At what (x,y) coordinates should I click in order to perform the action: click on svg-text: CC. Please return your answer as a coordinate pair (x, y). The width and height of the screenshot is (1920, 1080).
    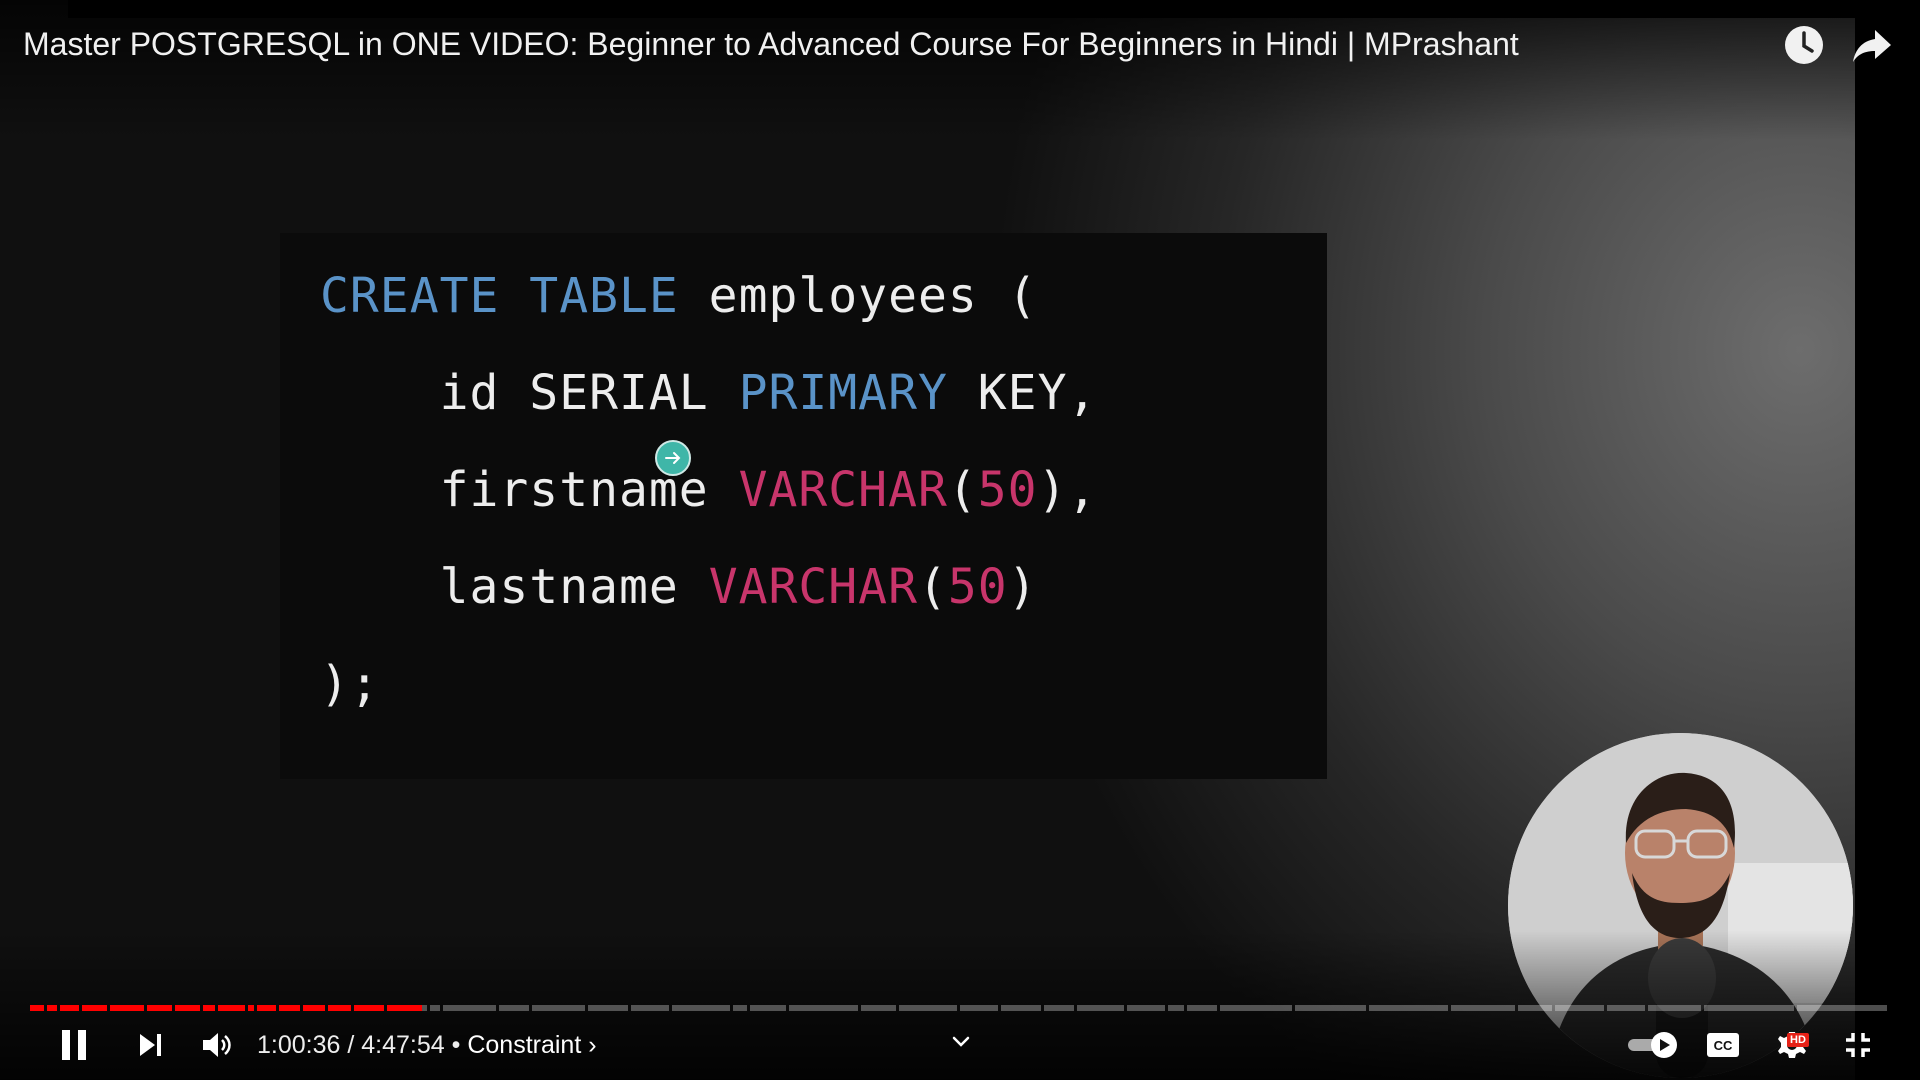
    Looking at the image, I should click on (1723, 1045).